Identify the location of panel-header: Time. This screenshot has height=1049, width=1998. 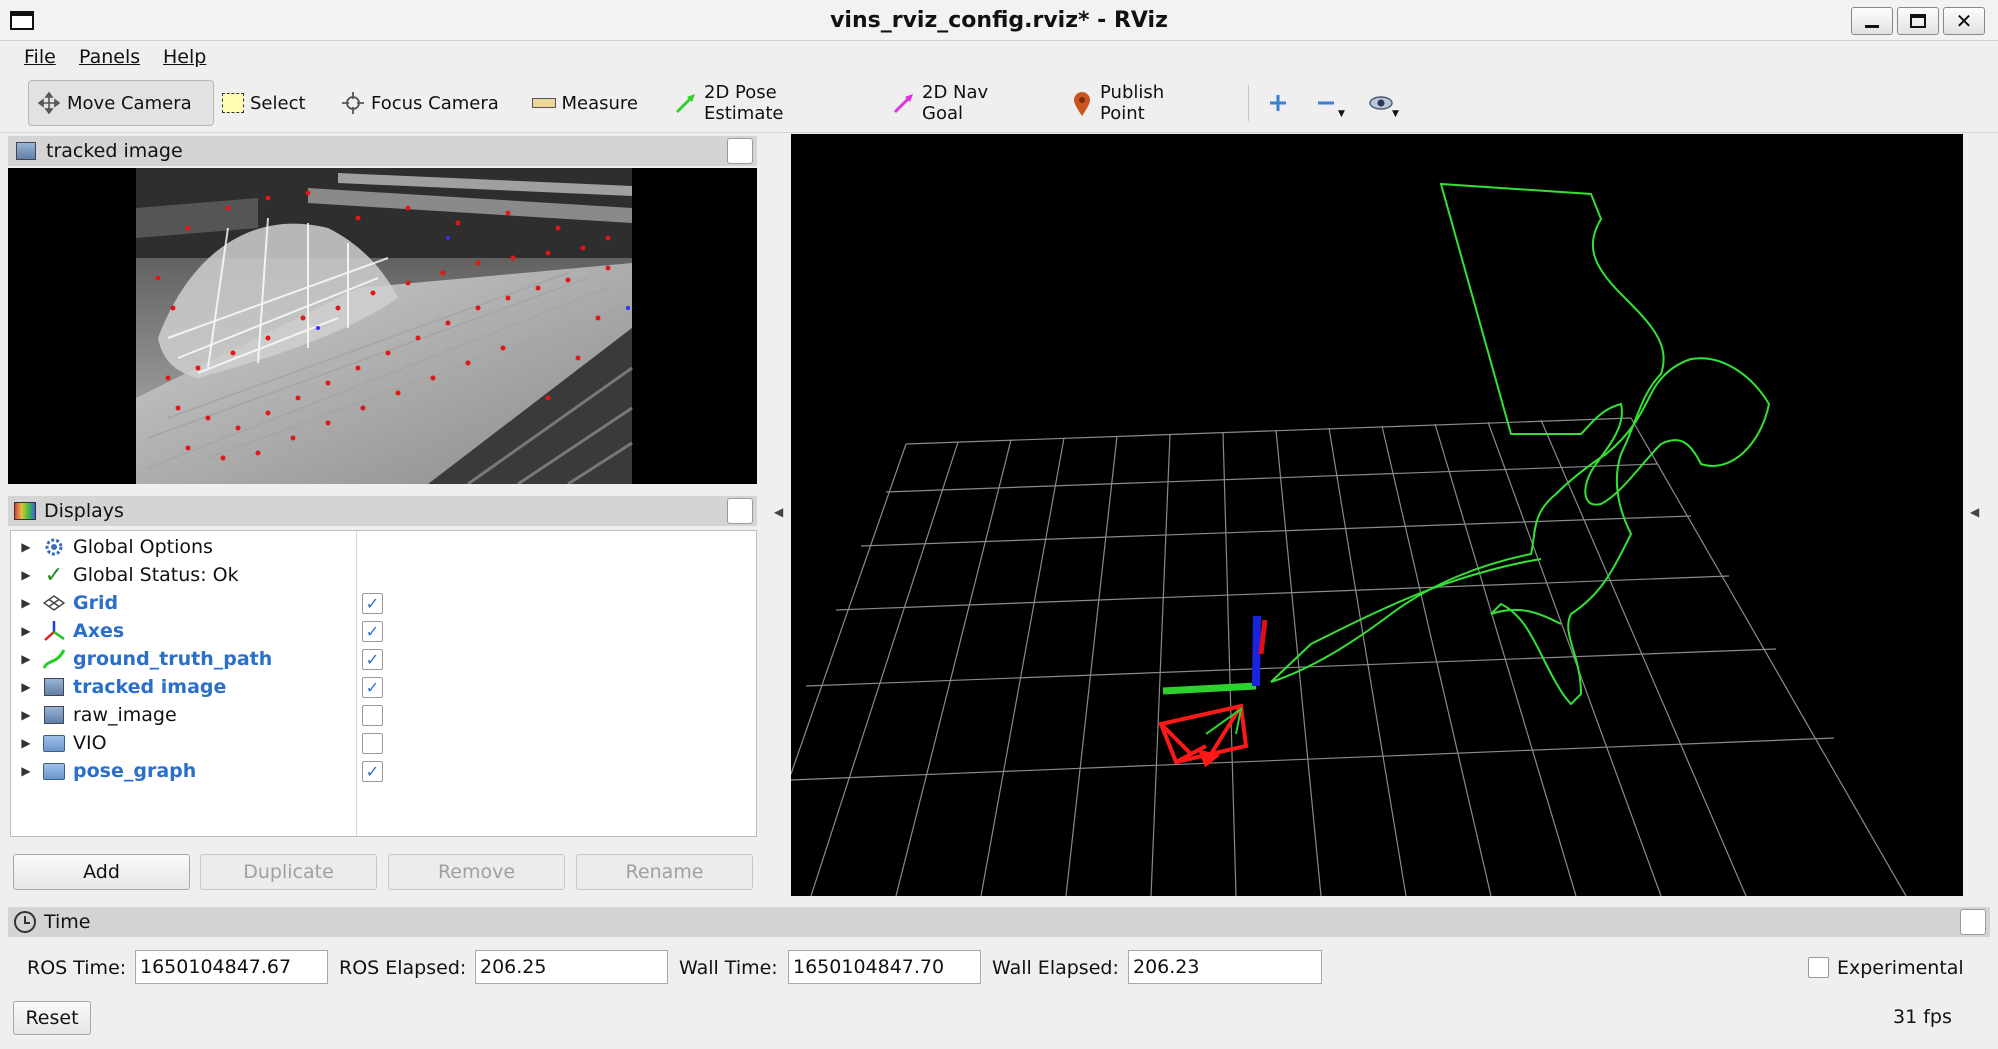
(999, 922).